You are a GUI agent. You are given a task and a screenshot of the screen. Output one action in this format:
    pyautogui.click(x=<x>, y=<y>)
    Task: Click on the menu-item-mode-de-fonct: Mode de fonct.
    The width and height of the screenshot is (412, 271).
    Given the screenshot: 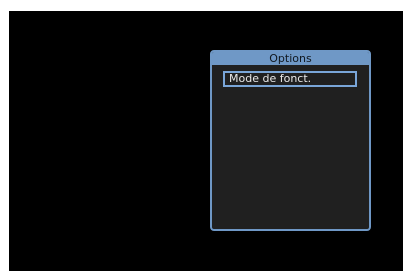 What is the action you would take?
    pyautogui.click(x=290, y=79)
    